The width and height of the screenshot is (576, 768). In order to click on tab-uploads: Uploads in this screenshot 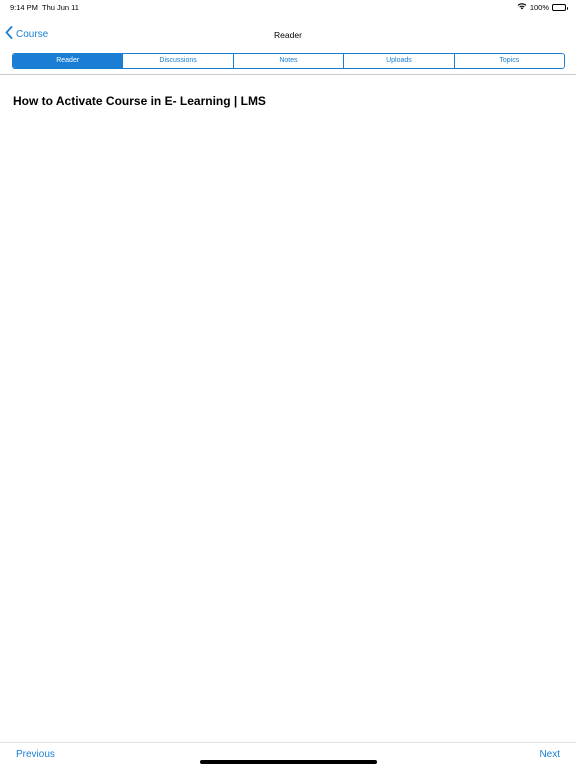, I will do `click(398, 61)`.